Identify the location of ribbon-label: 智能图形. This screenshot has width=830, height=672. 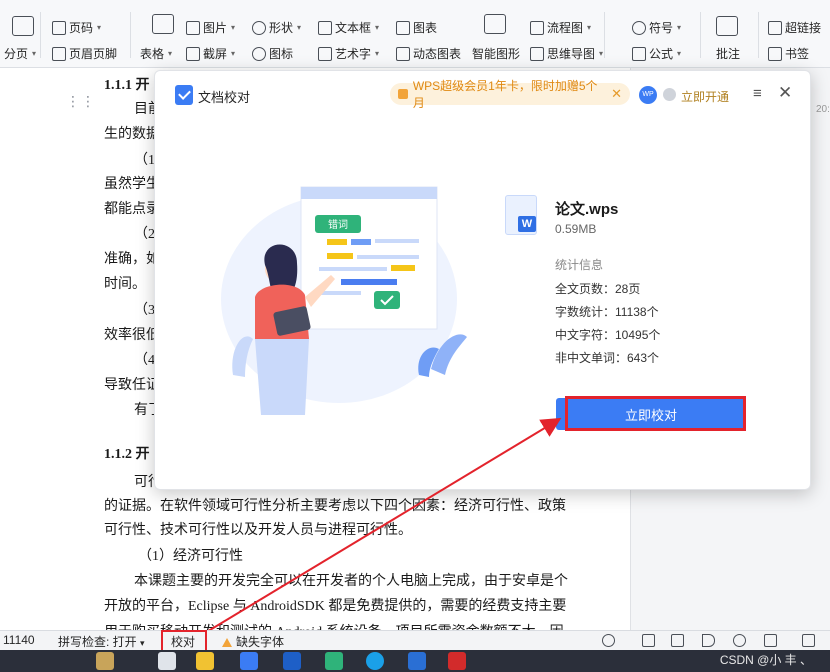
(496, 54).